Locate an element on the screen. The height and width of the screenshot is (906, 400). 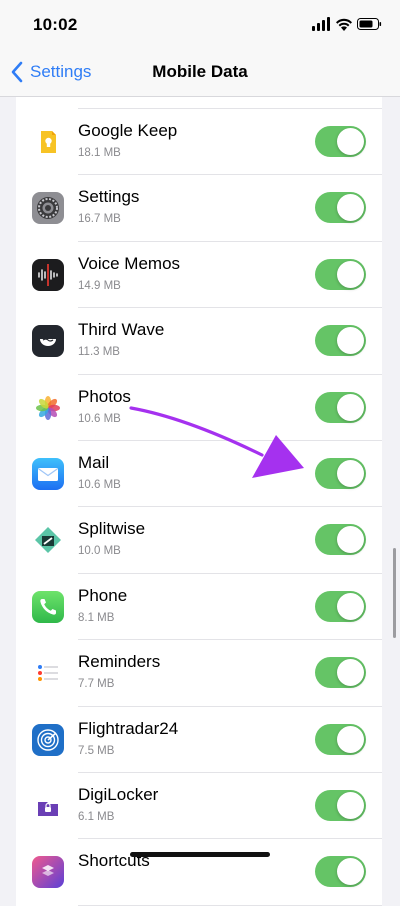
settings-gear-icon is located at coordinates (48, 208).